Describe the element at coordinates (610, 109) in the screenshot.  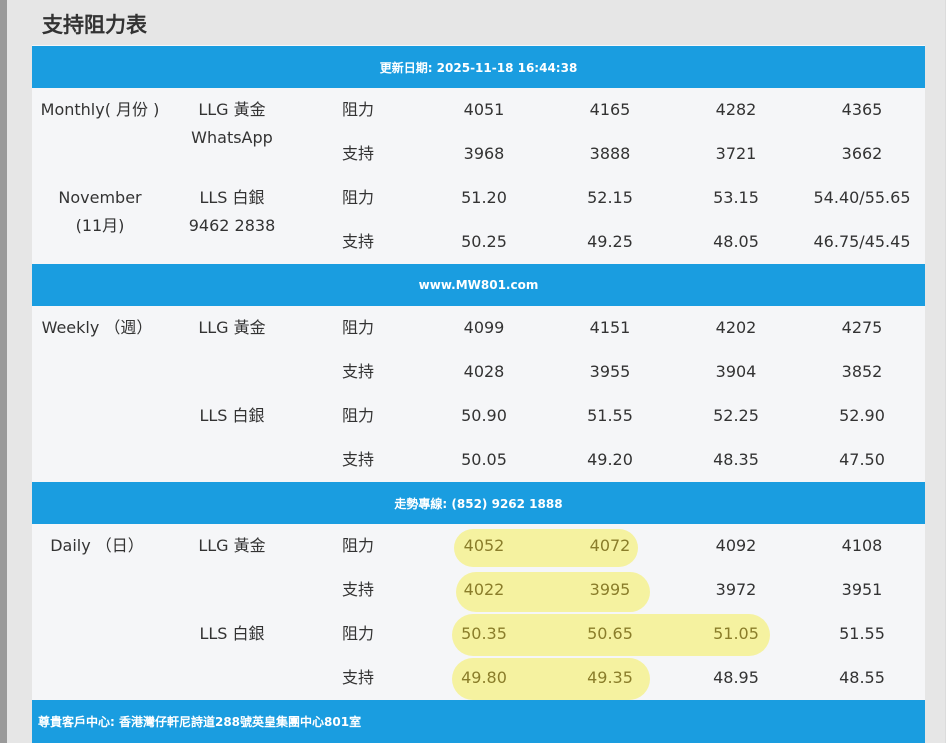
I see `value-cell: 4165` at that location.